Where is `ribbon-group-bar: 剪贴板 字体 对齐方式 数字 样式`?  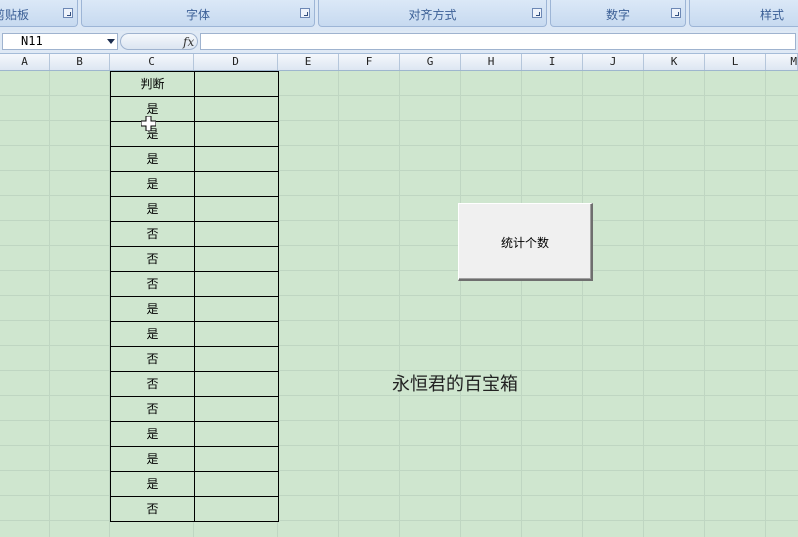
ribbon-group-bar: 剪贴板 字体 对齐方式 数字 样式 is located at coordinates (399, 16).